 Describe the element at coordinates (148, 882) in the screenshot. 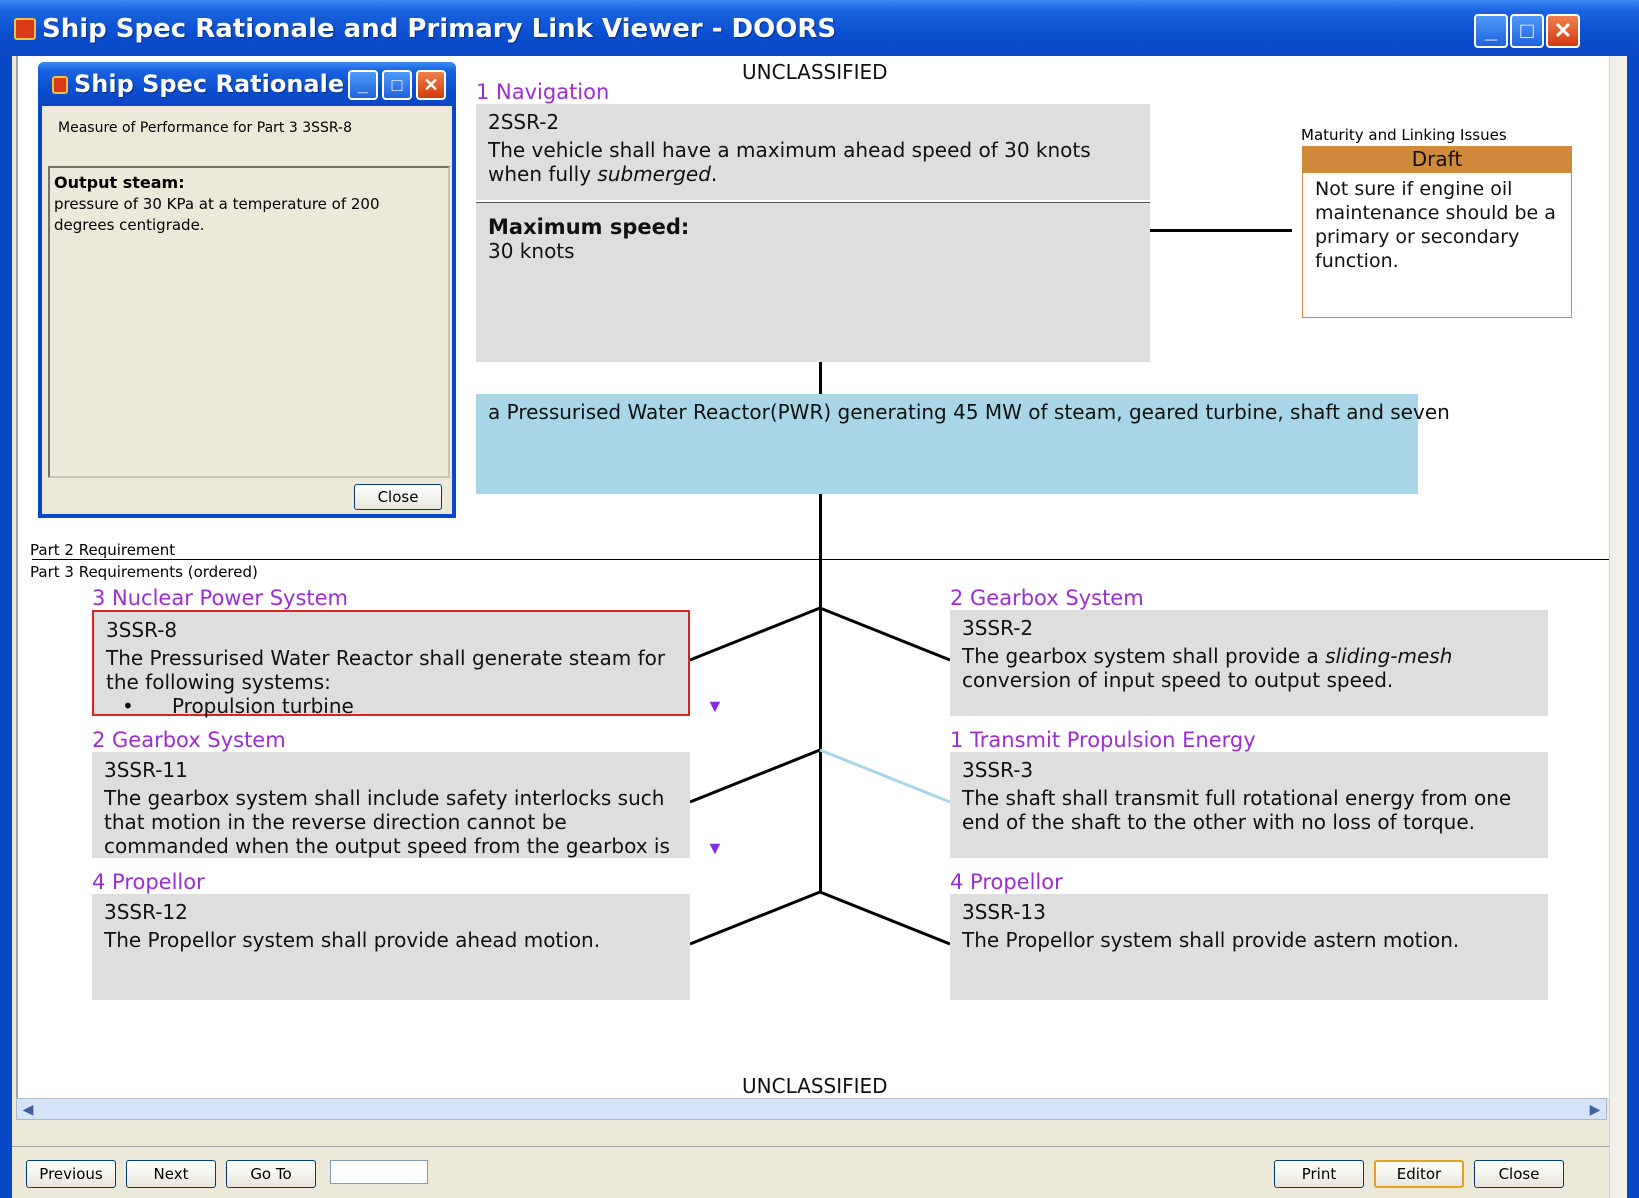

I see `left-req-3-section: 4 Propellor` at that location.